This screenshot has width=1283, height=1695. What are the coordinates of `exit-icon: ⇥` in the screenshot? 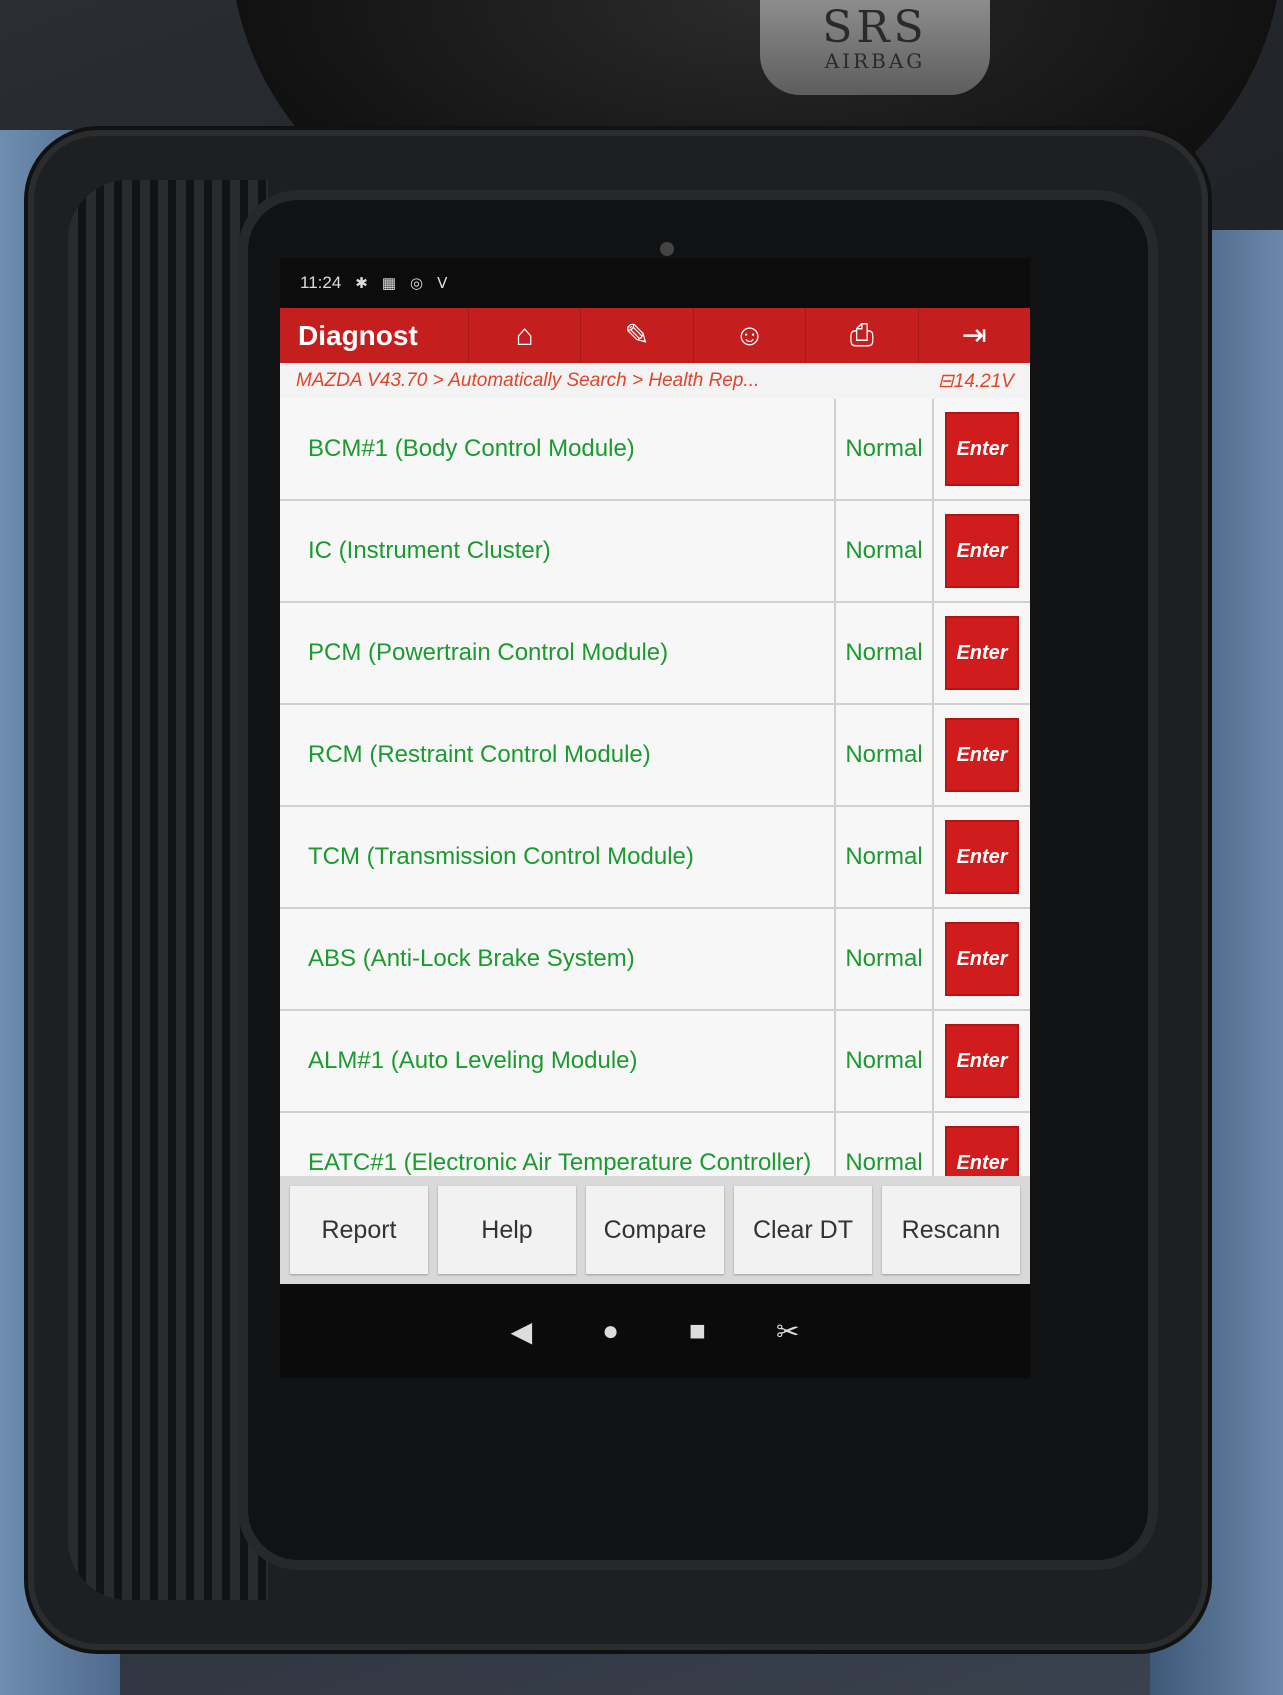 It's located at (974, 335).